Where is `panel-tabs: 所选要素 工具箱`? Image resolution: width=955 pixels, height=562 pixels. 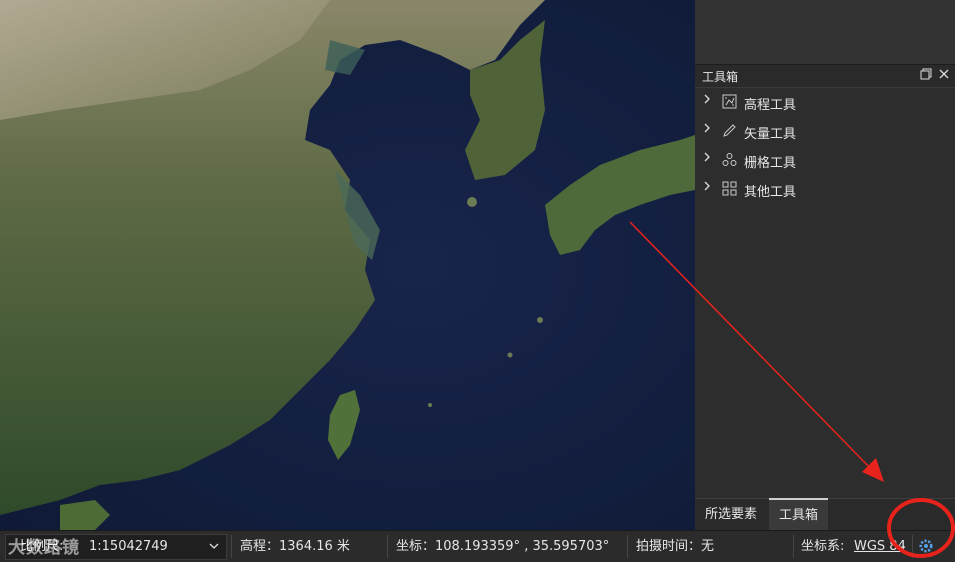
panel-tabs: 所选要素 工具箱 is located at coordinates (825, 514).